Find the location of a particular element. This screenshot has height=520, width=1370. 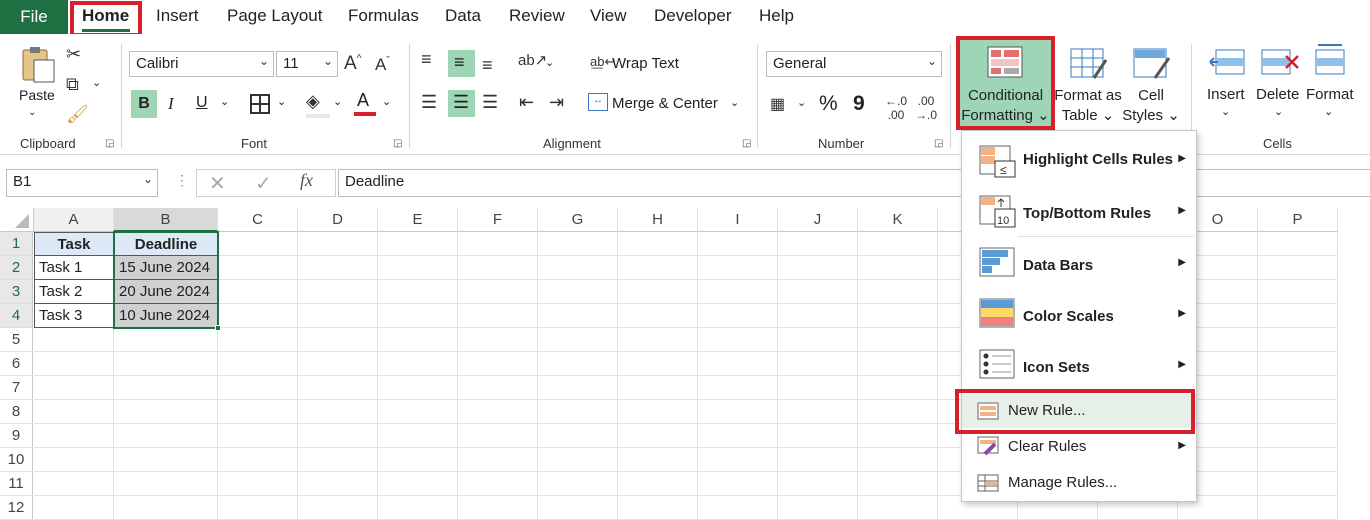

column-header-D: D is located at coordinates (338, 220).